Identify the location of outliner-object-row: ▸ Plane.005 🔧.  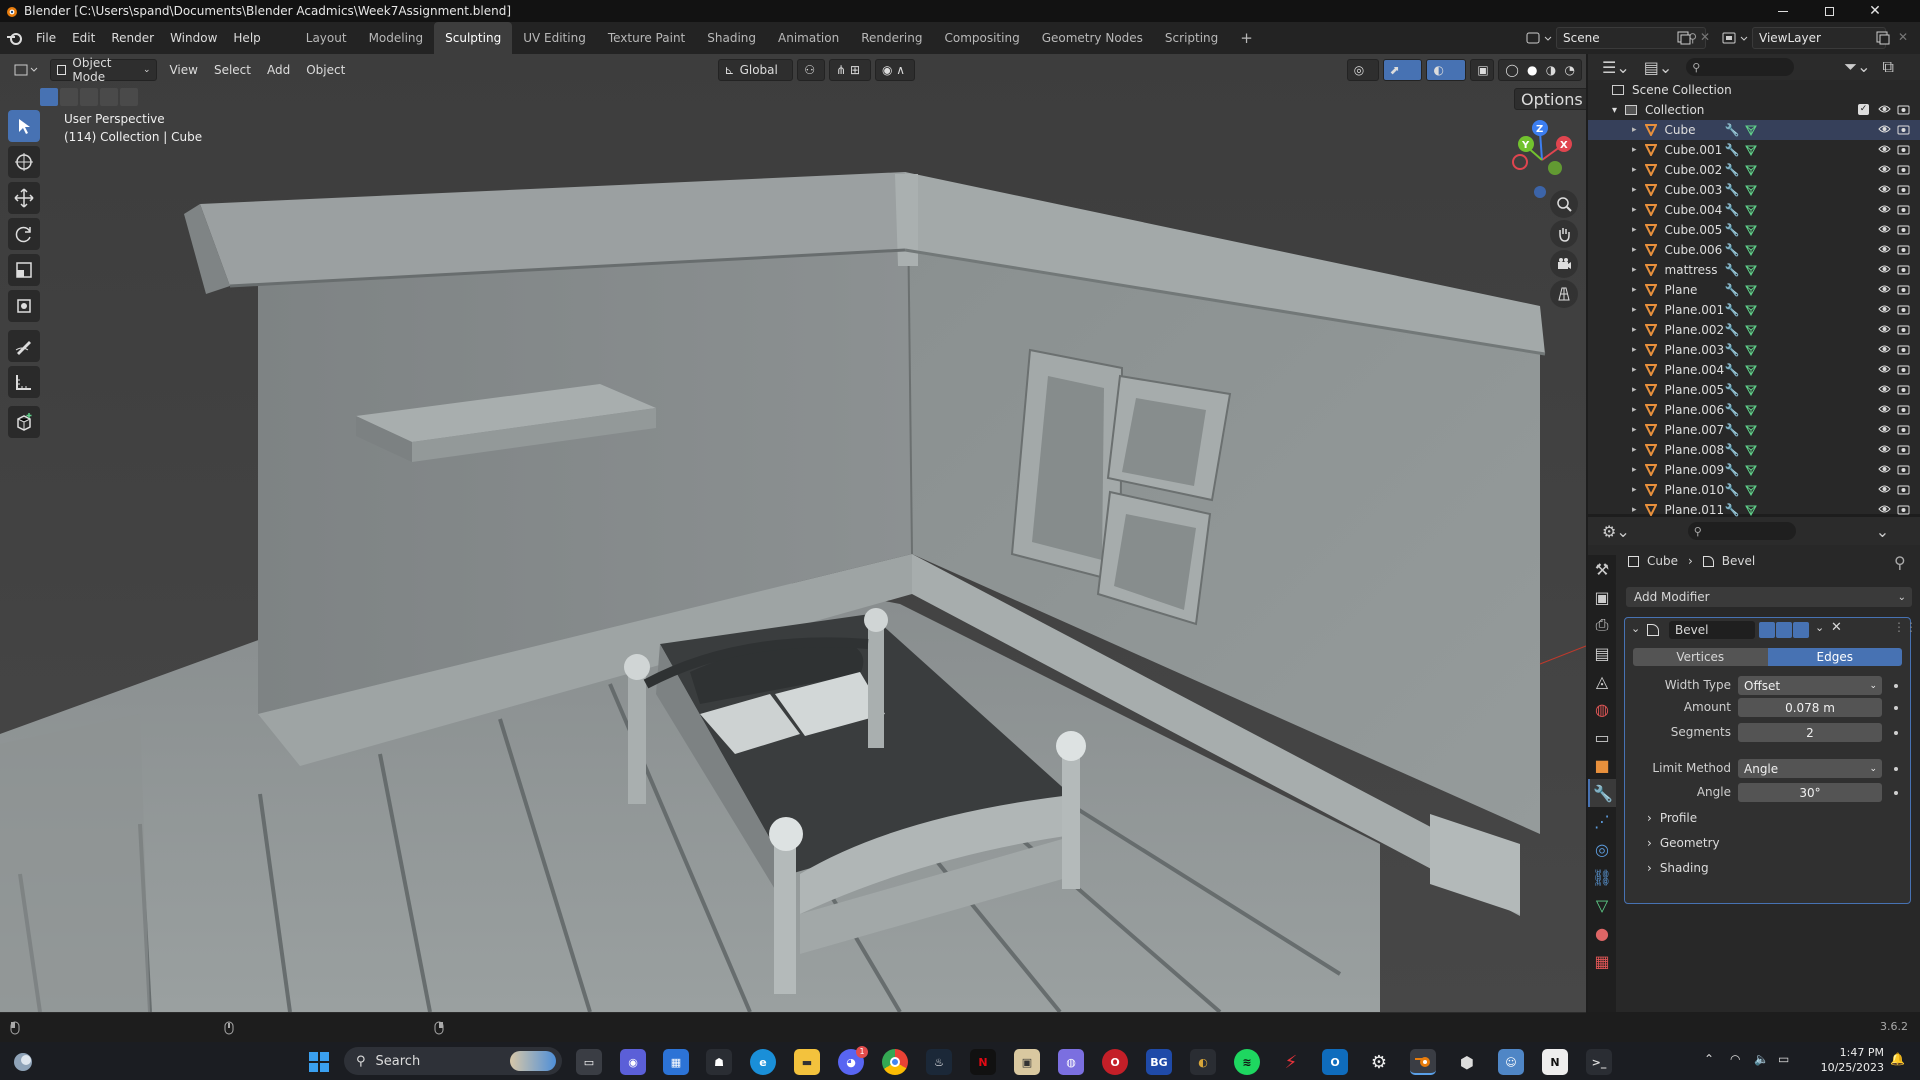
(1754, 390).